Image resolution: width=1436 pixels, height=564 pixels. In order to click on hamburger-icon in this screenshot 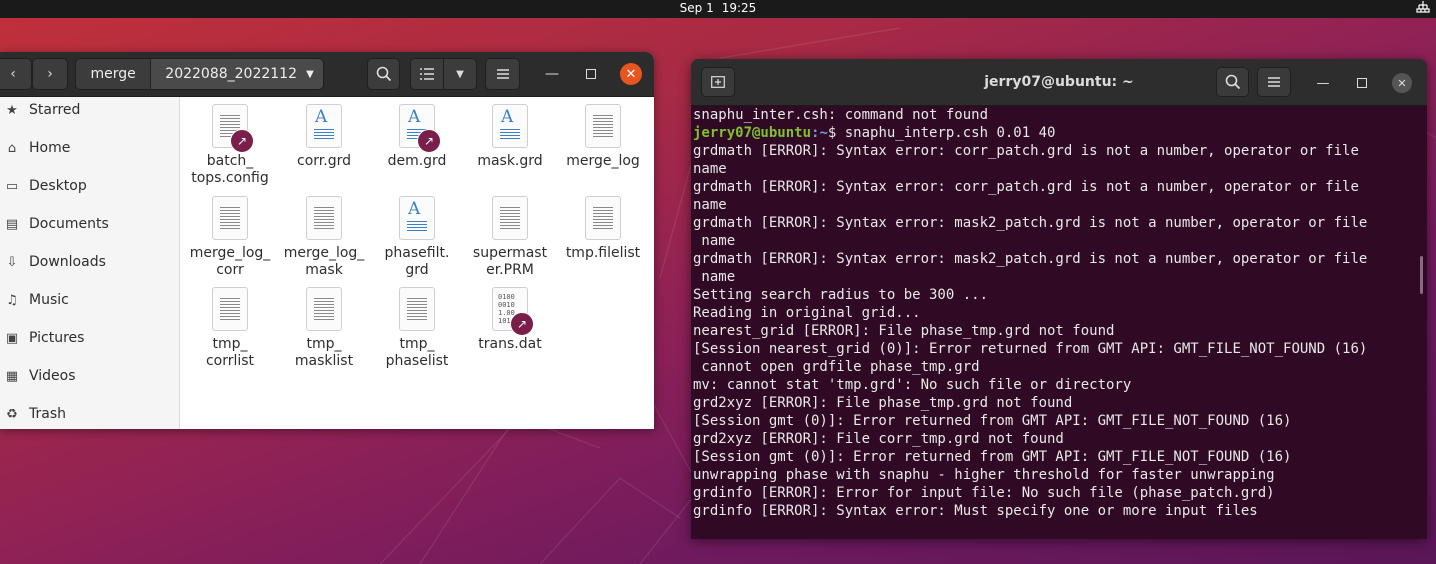, I will do `click(1274, 82)`.